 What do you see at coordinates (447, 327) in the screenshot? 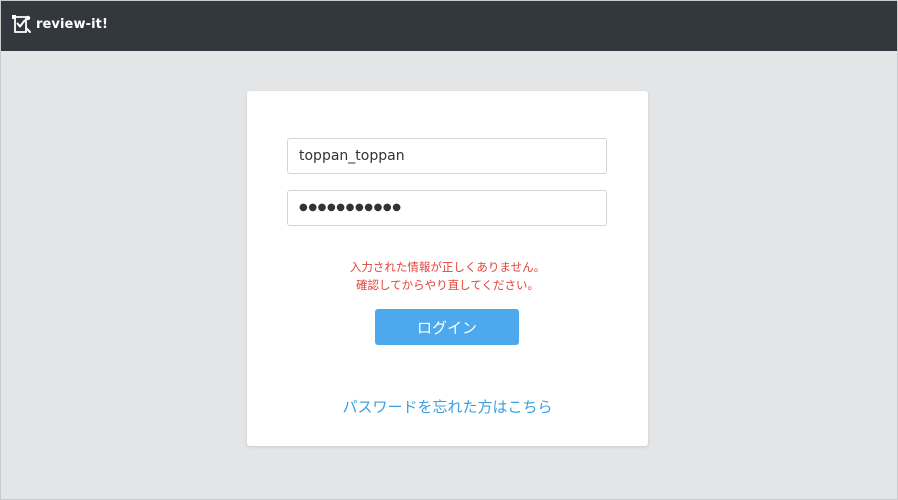
I see `login-button: ログイン` at bounding box center [447, 327].